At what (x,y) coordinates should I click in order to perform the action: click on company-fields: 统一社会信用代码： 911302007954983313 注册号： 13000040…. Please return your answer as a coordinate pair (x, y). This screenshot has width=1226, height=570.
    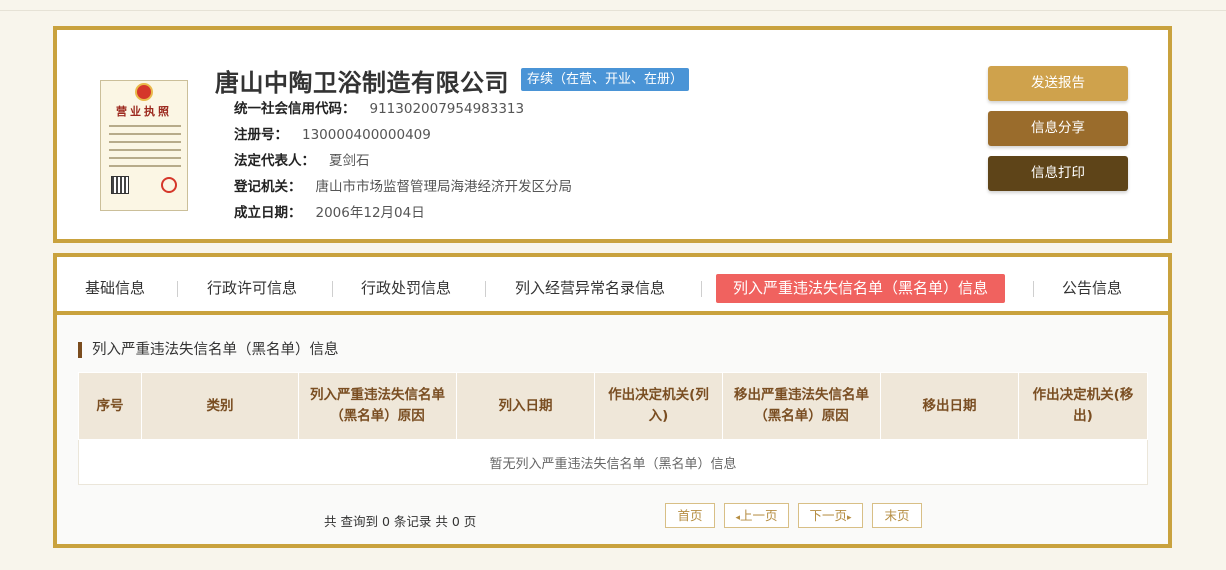
    Looking at the image, I should click on (403, 161).